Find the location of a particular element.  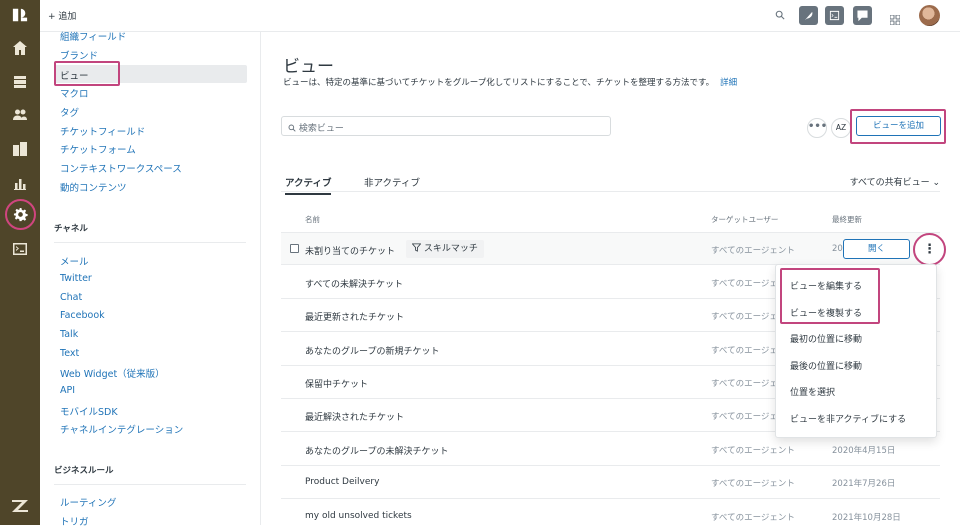

views-highlight-box is located at coordinates (87, 73).